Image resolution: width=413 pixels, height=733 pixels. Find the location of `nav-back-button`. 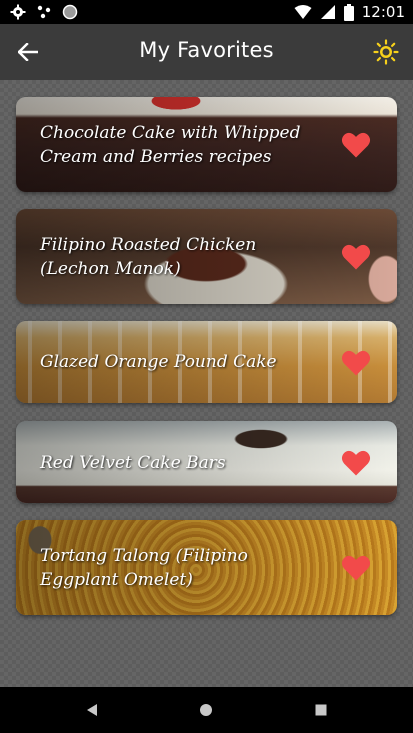

nav-back-button is located at coordinates (92, 710).